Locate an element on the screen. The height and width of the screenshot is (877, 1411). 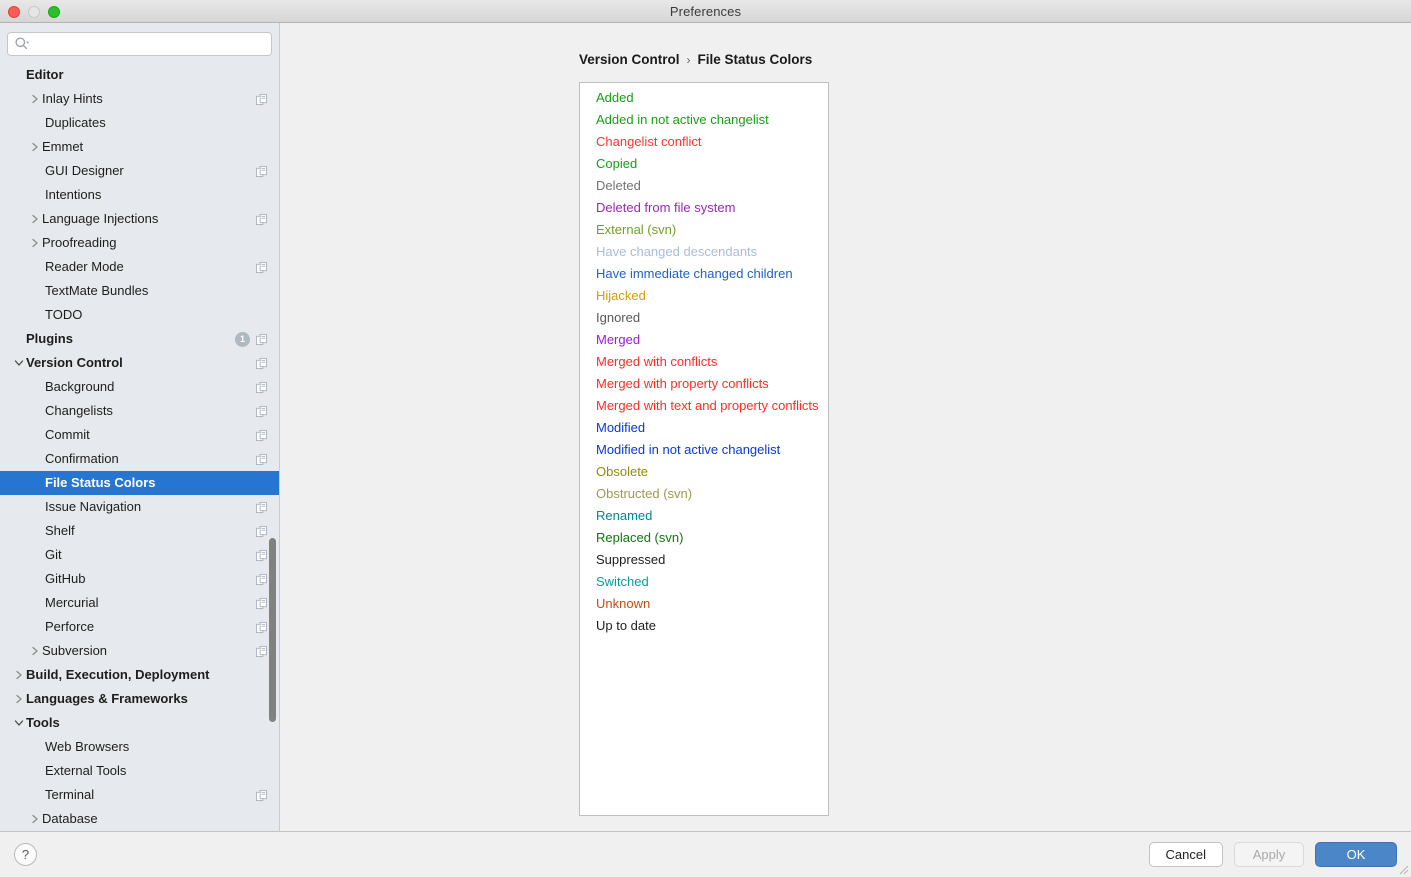
file-status-row: Obsolete is located at coordinates (704, 472).